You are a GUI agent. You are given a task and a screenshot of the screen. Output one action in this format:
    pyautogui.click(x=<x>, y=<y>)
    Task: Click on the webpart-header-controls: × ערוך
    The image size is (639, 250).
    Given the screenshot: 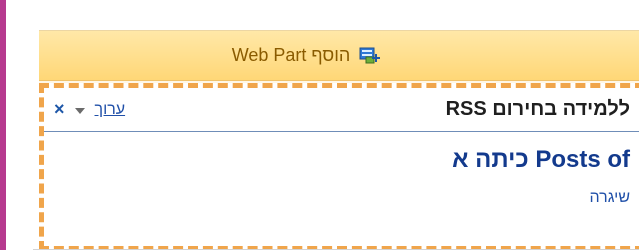 What is the action you would take?
    pyautogui.click(x=89, y=109)
    